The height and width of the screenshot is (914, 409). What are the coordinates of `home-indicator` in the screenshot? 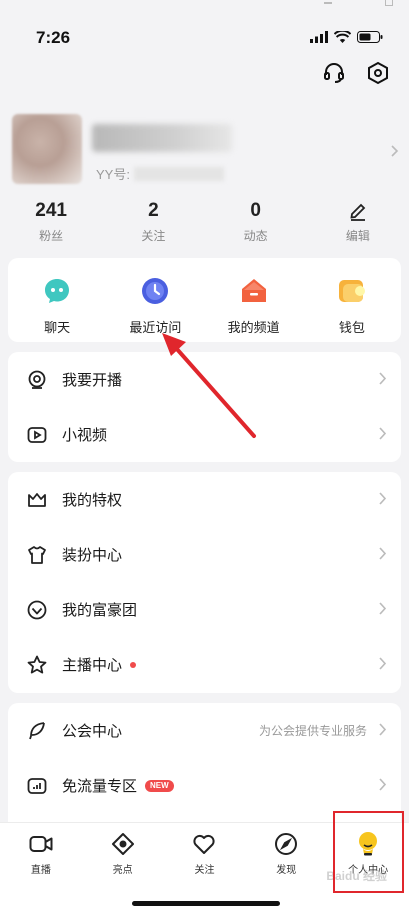 It's located at (206, 903).